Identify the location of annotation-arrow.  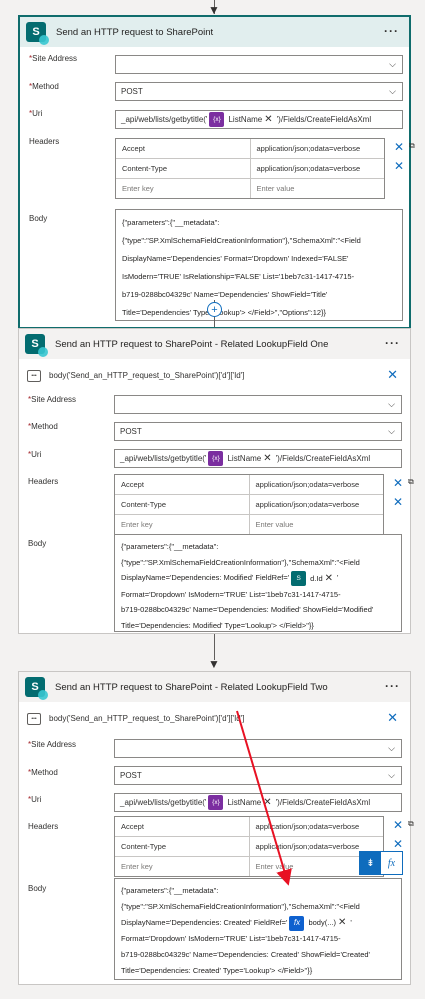
(264, 798).